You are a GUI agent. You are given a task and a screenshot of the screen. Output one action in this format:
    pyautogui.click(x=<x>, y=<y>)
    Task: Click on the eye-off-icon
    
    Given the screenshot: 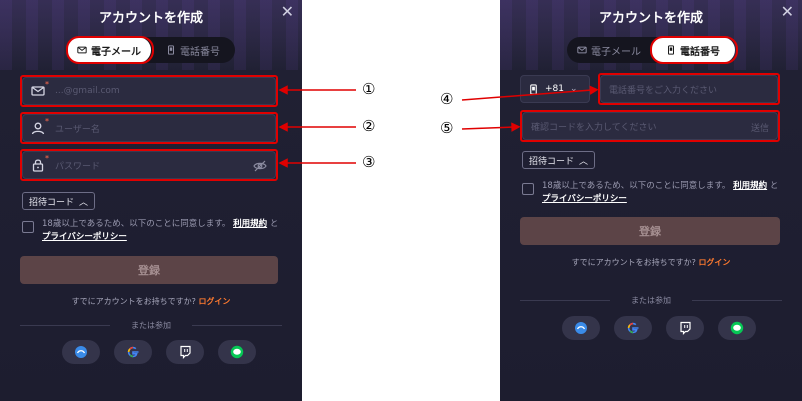 What is the action you would take?
    pyautogui.click(x=260, y=166)
    